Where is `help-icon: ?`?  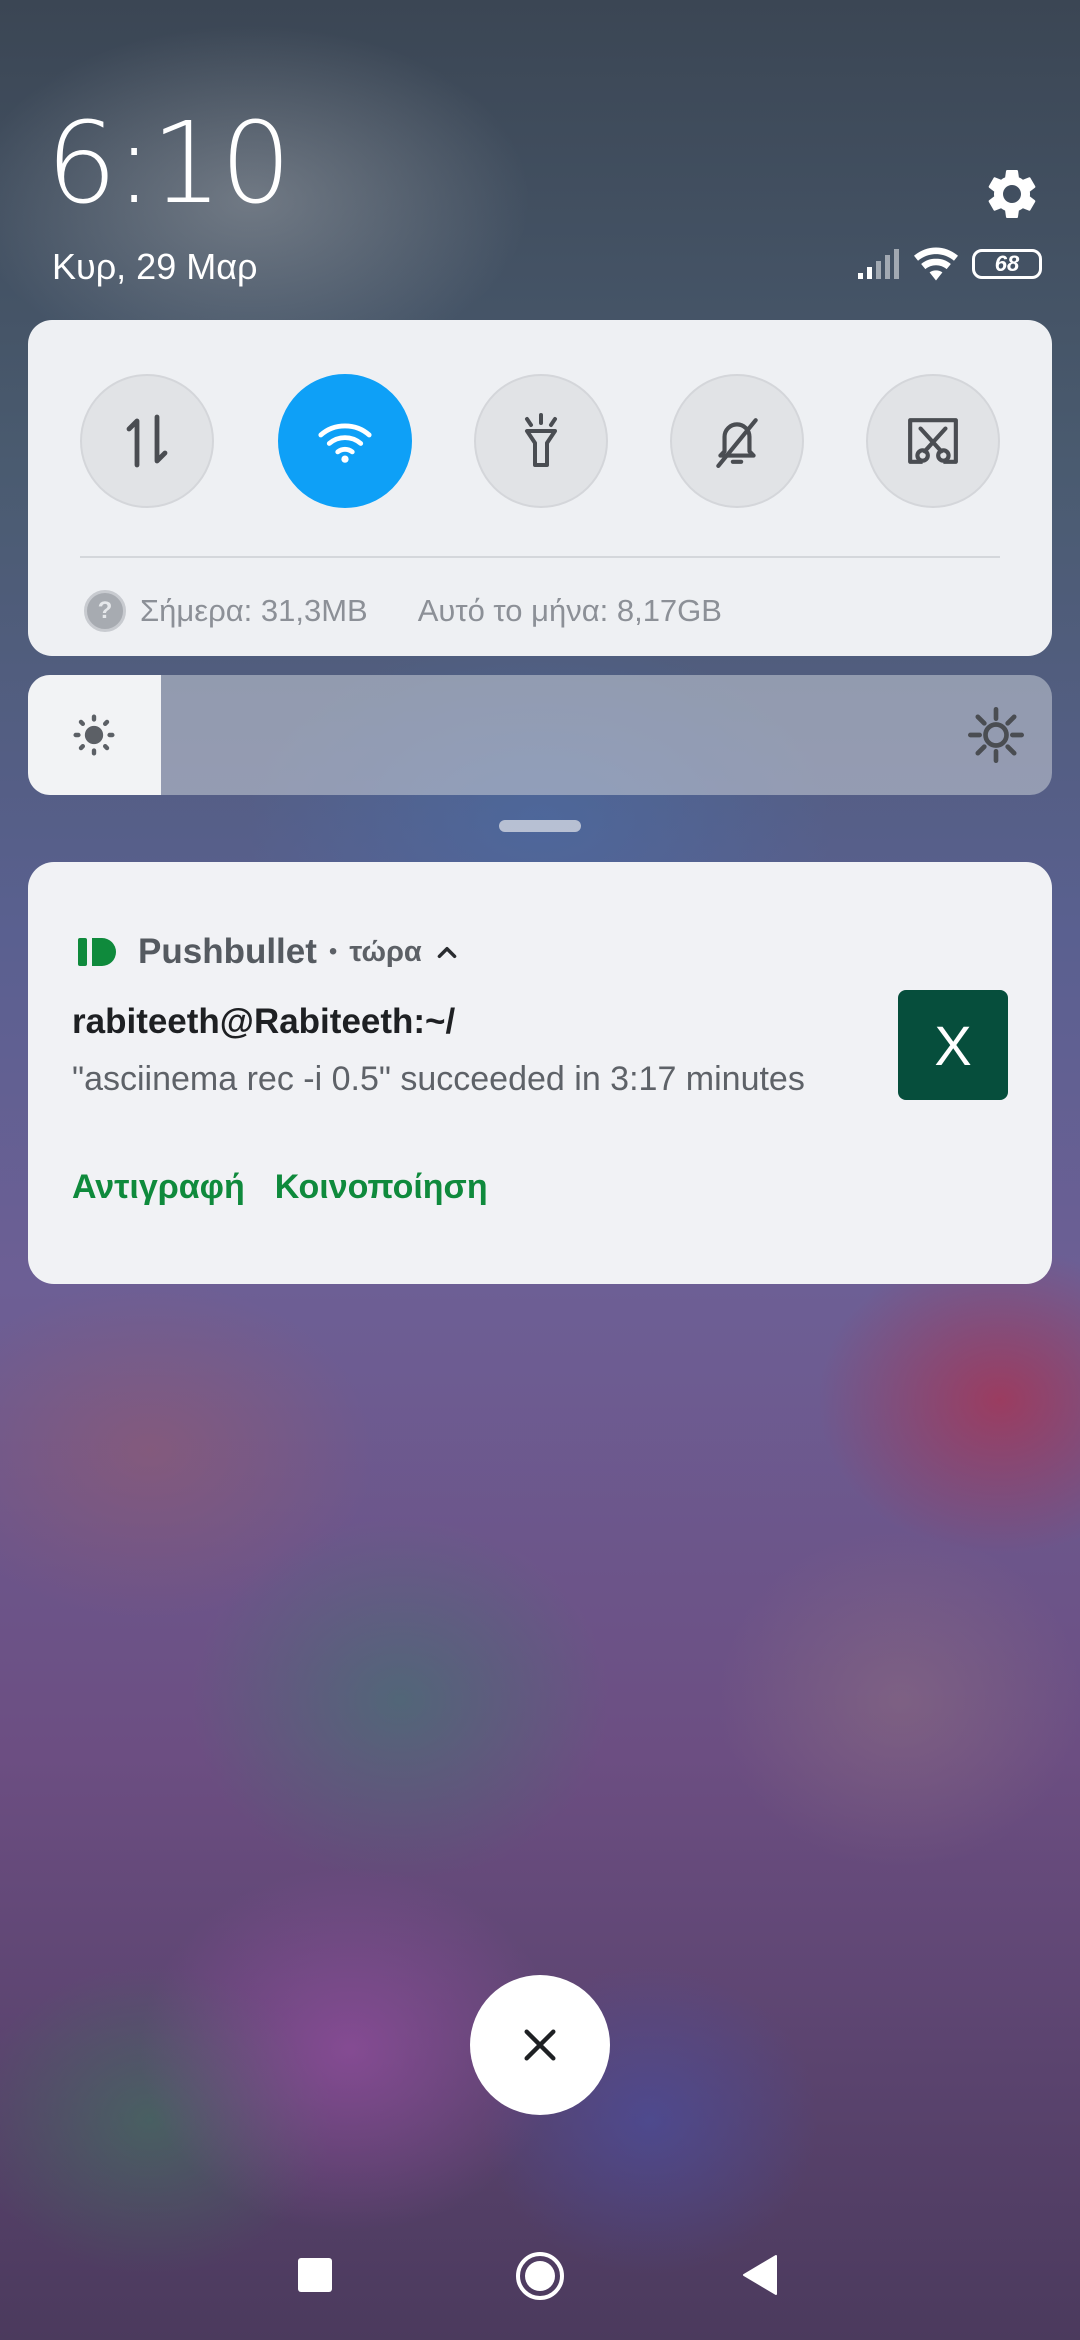
help-icon: ? is located at coordinates (105, 611).